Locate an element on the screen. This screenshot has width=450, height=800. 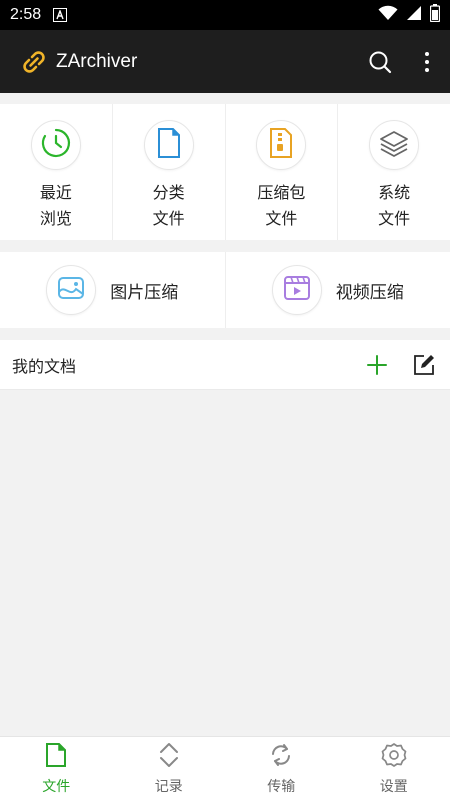
image-icon is located at coordinates (71, 290).